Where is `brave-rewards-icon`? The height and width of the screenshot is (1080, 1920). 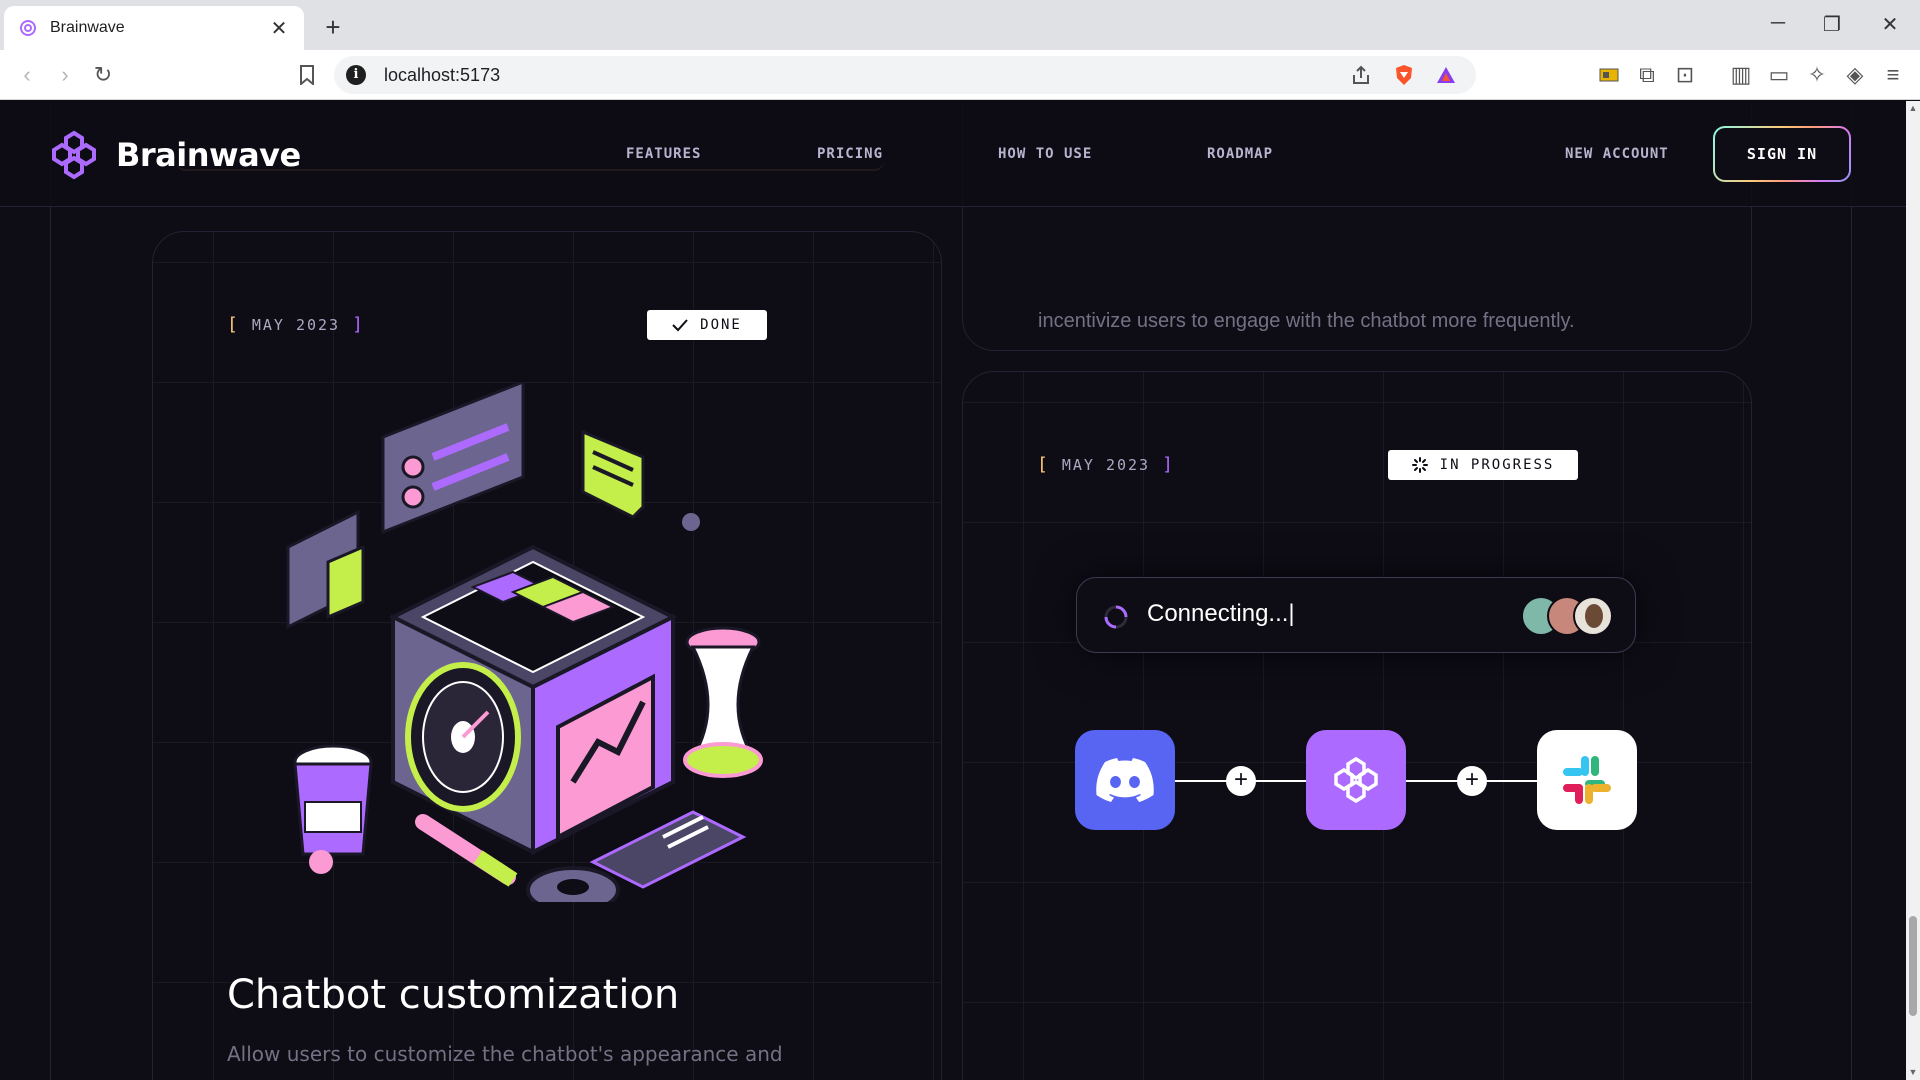 brave-rewards-icon is located at coordinates (1446, 75).